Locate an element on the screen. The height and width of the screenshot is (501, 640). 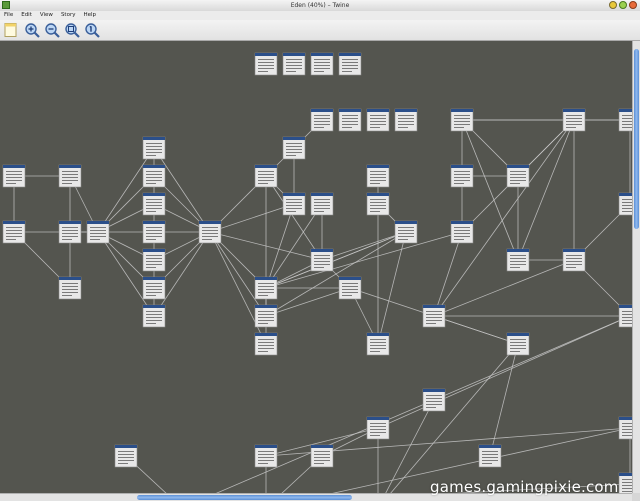
zoom-actual-button is located at coordinates (92, 30).